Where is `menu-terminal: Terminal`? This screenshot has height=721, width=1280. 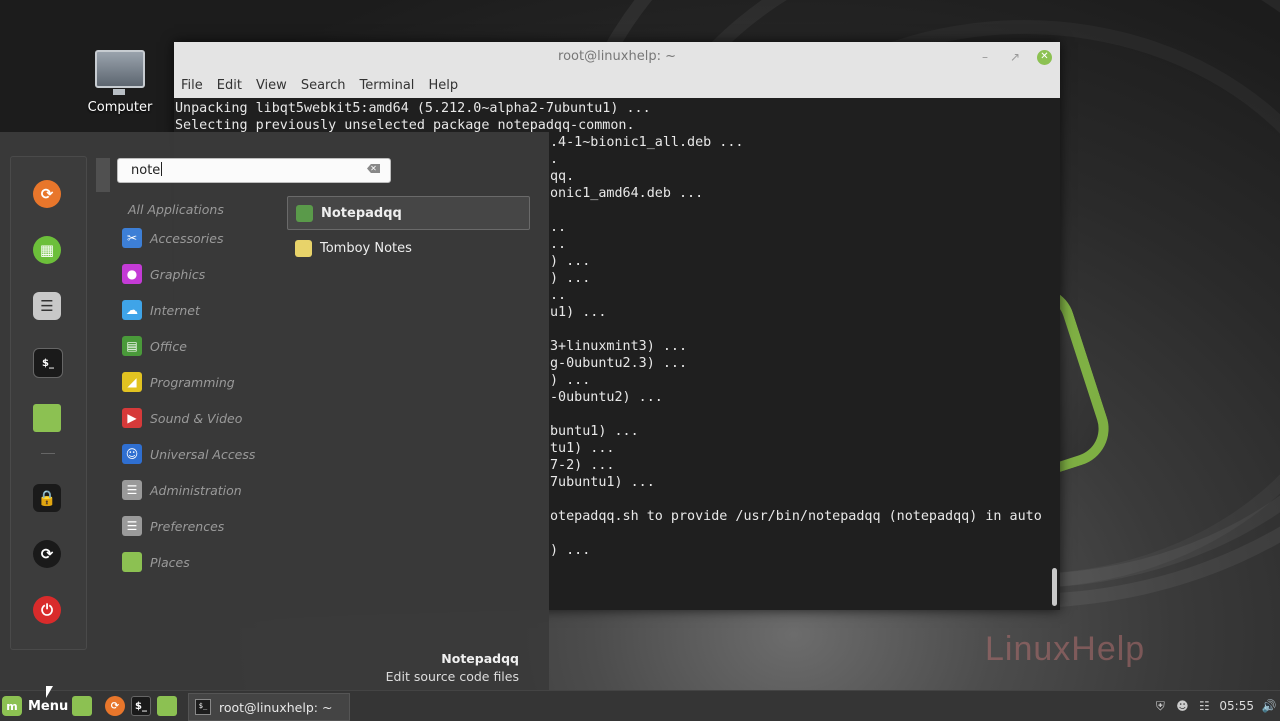
menu-terminal: Terminal is located at coordinates (386, 85).